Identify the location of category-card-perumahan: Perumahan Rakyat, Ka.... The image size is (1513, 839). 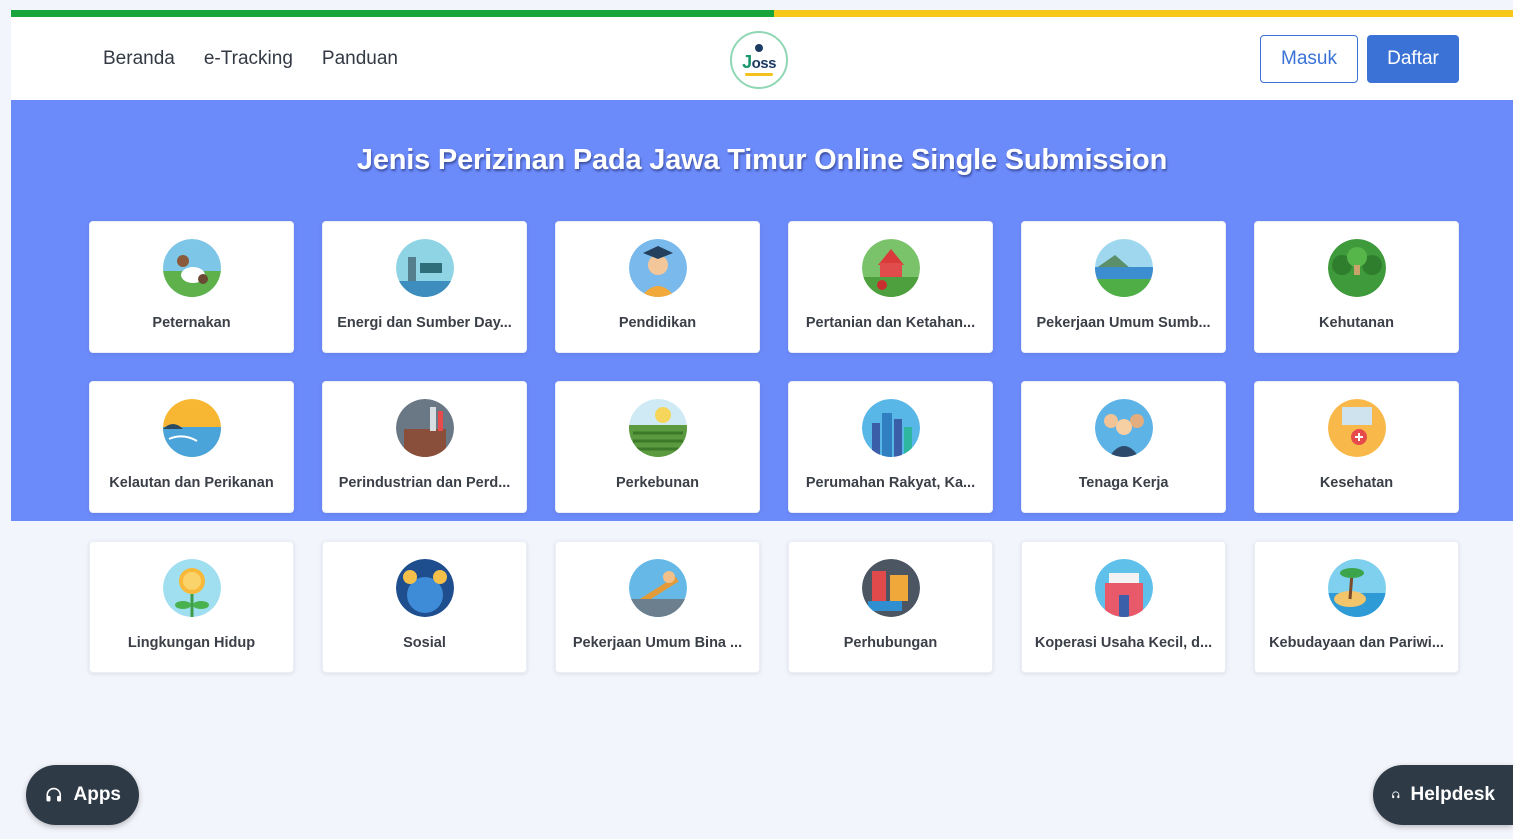
(890, 447).